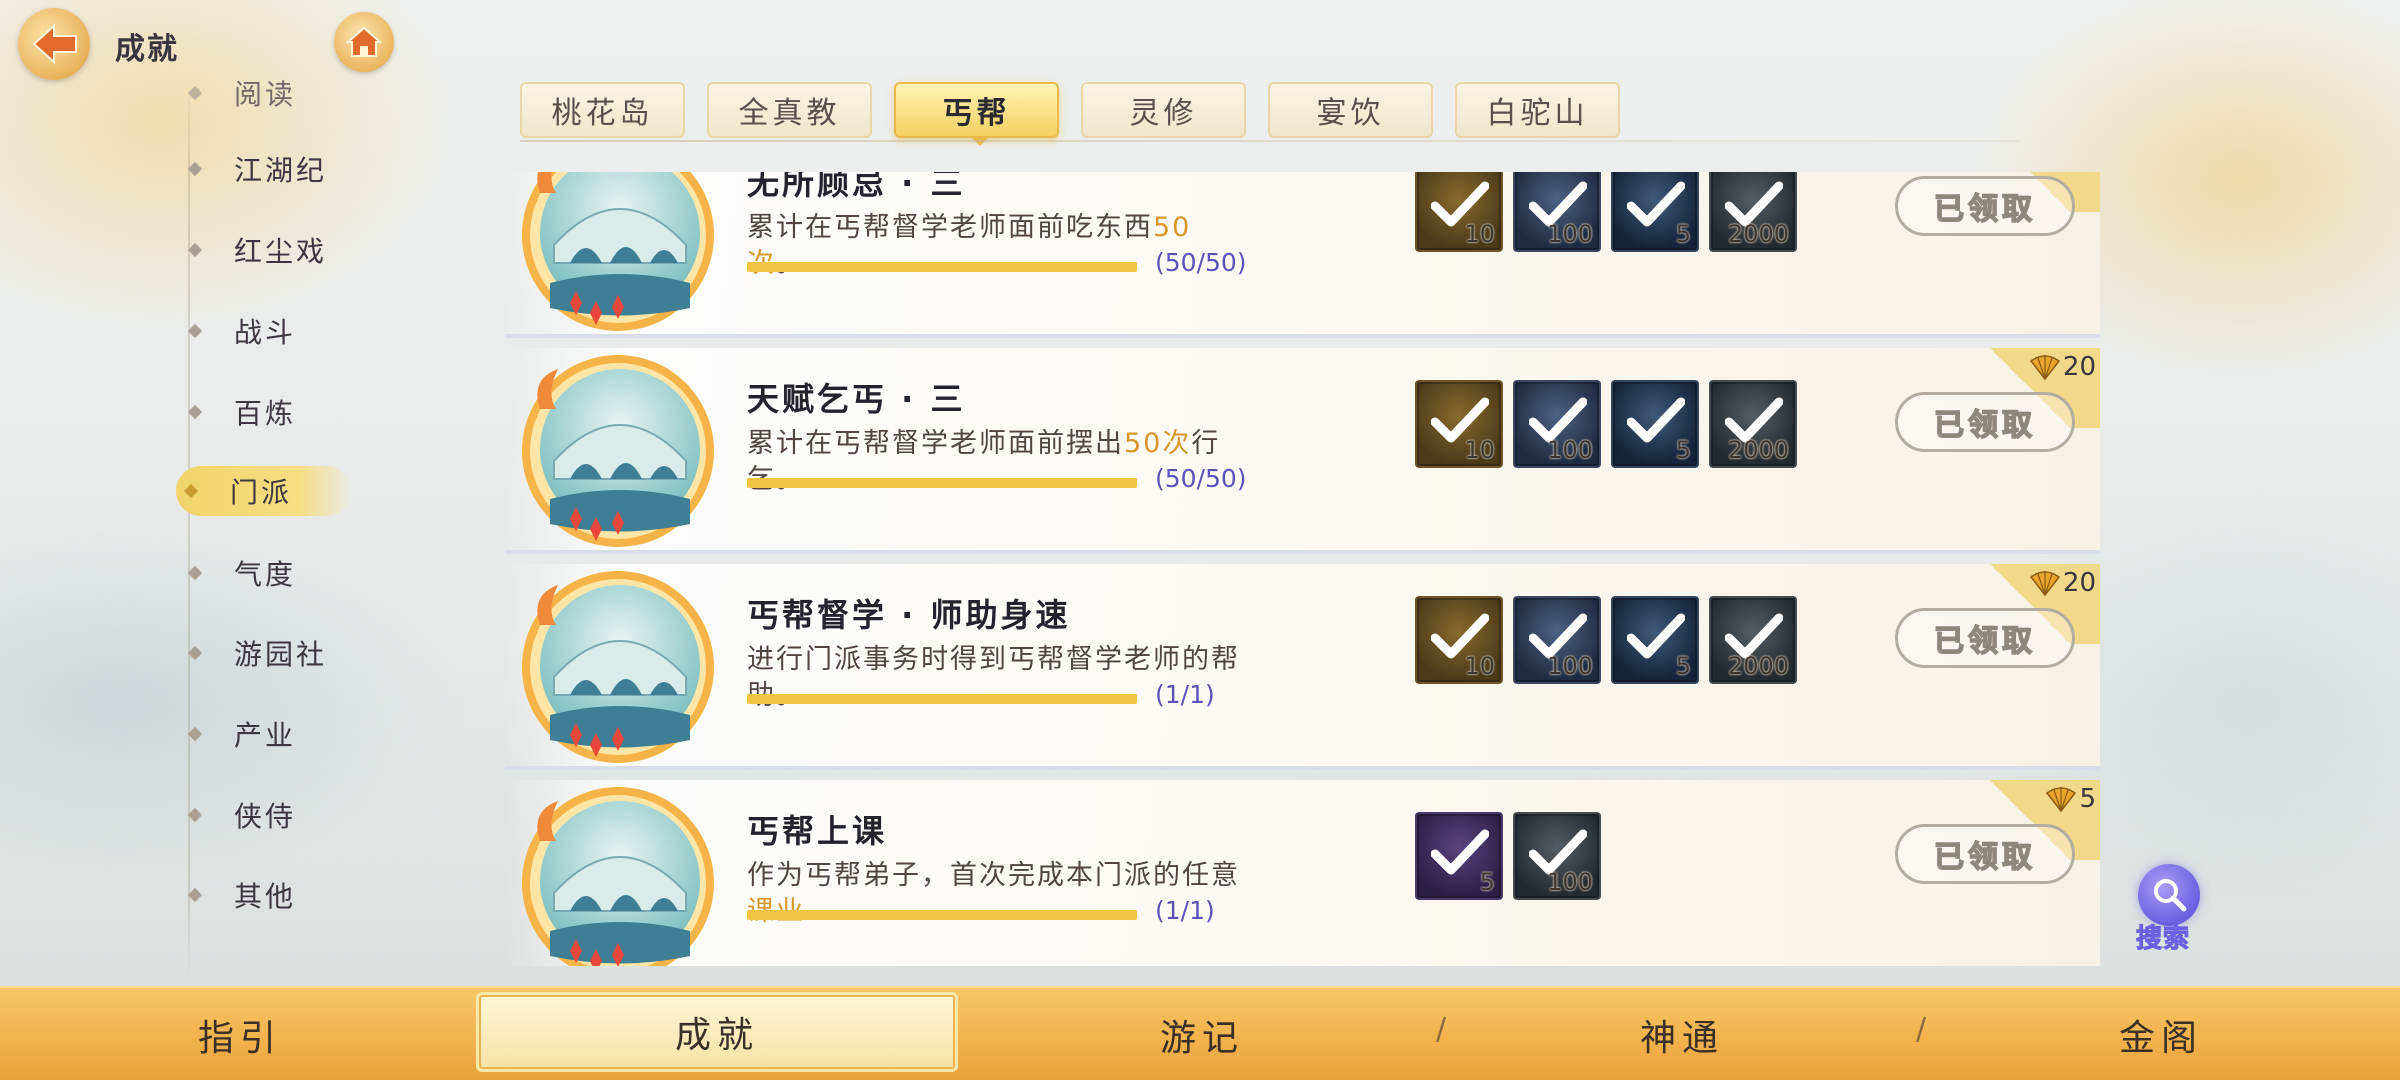 The image size is (2400, 1080). Describe the element at coordinates (2163, 939) in the screenshot. I see `search-label: 搜索` at that location.